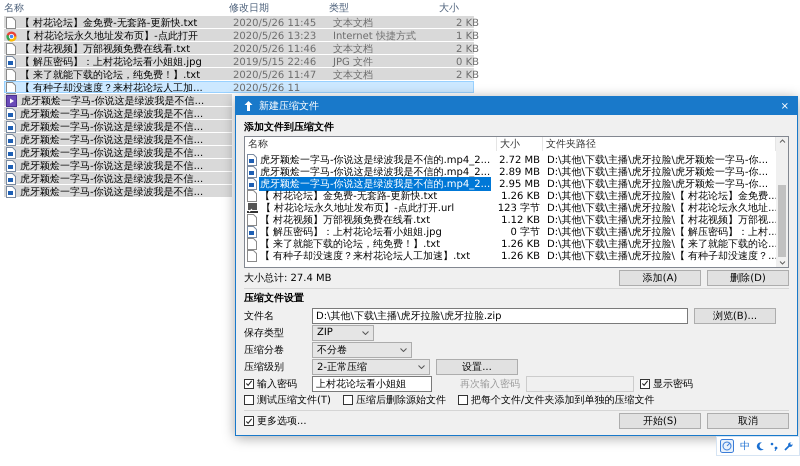 The height and width of the screenshot is (466, 800). What do you see at coordinates (274, 298) in the screenshot?
I see `section-heading: 压缩文件设置` at bounding box center [274, 298].